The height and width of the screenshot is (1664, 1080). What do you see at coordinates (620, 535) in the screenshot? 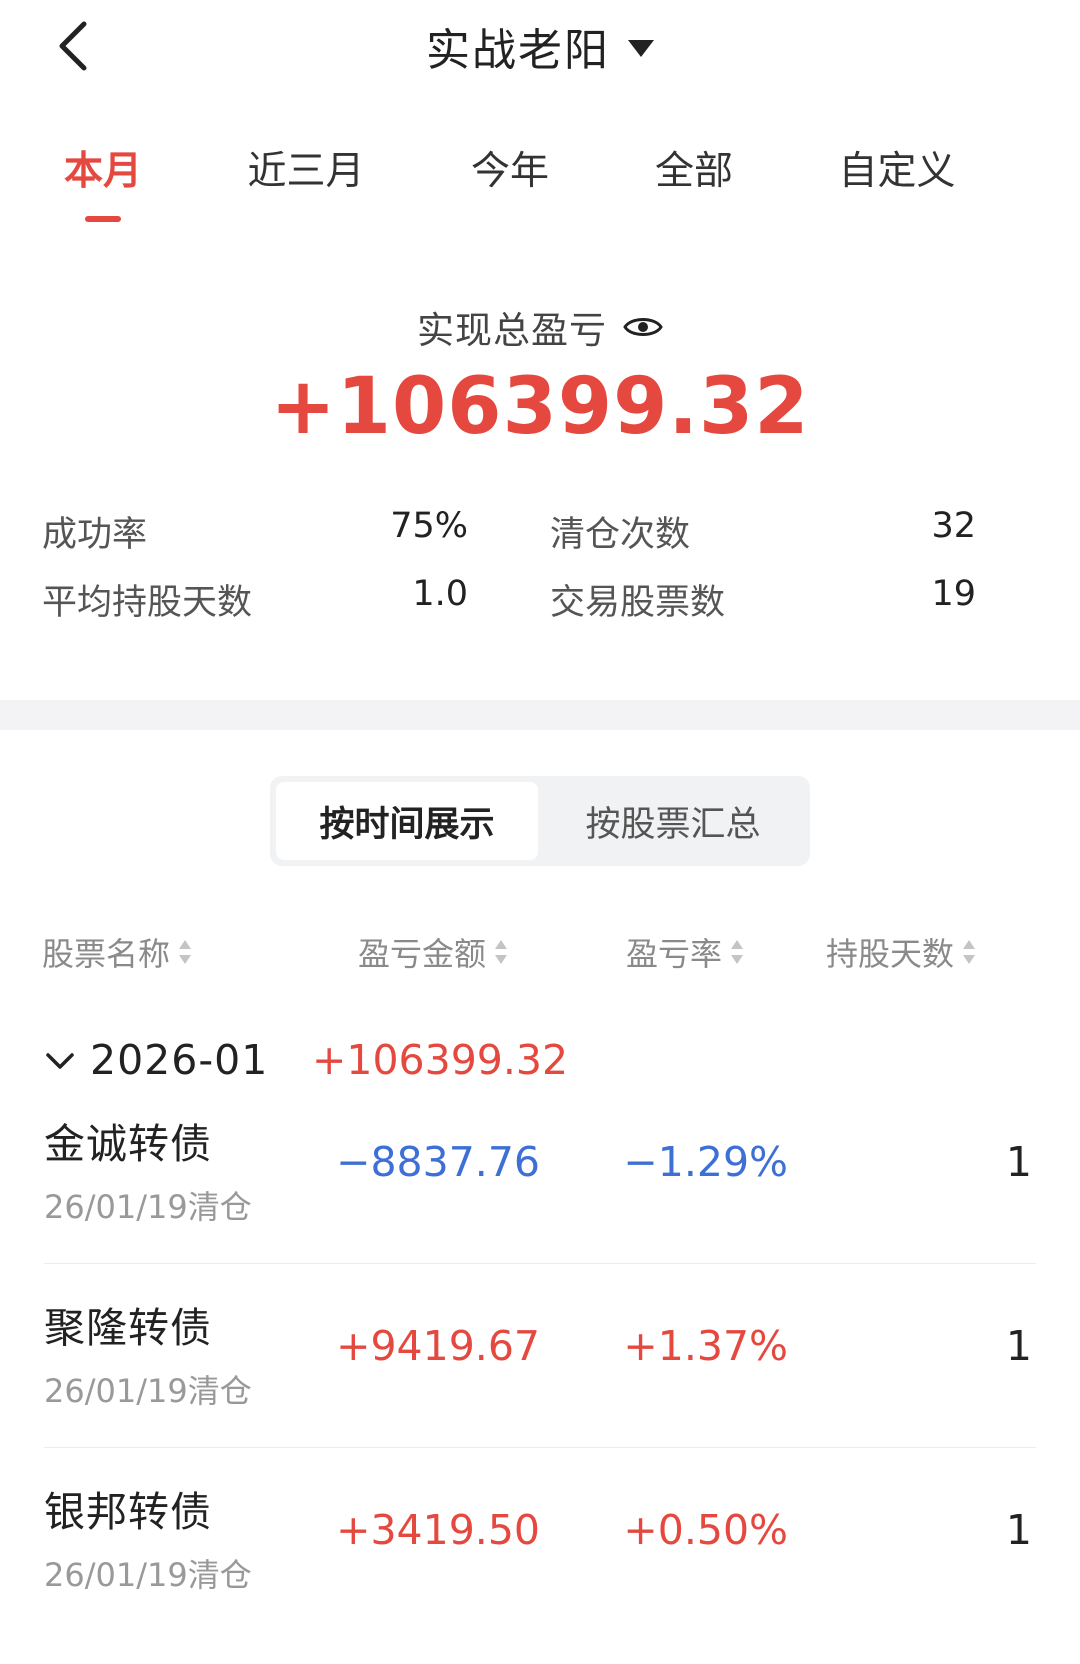
I see `clear-count-label: 清仓次数` at bounding box center [620, 535].